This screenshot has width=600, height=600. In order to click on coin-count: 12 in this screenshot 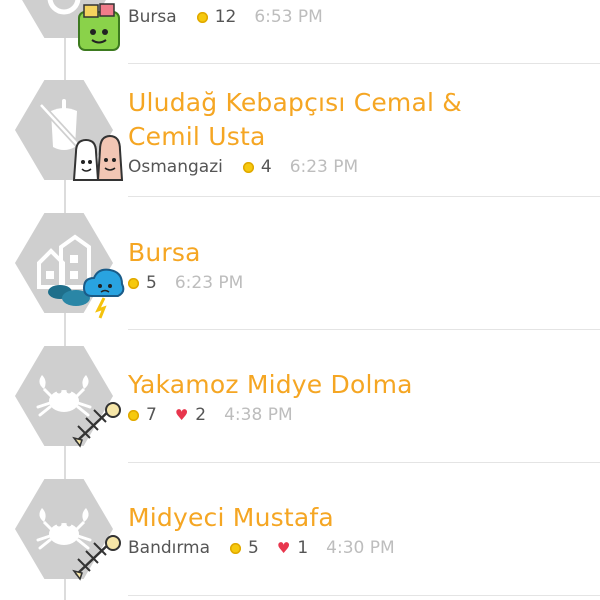, I will do `click(225, 17)`.